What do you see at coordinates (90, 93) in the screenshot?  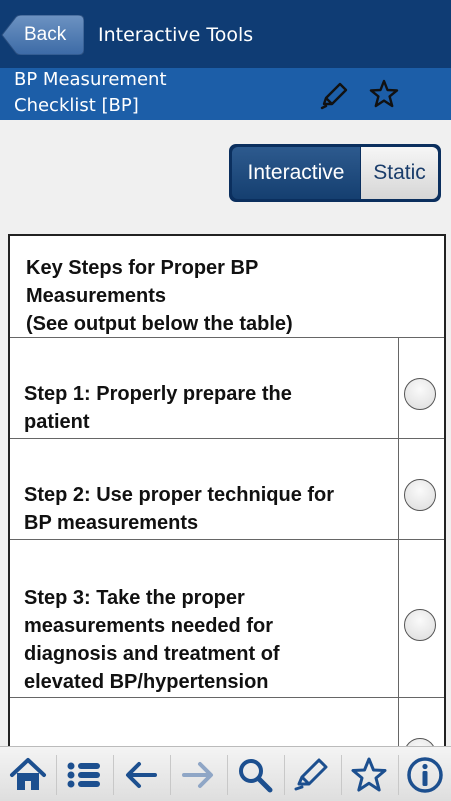 I see `page-title: BP Measurement Checklist [BP]` at bounding box center [90, 93].